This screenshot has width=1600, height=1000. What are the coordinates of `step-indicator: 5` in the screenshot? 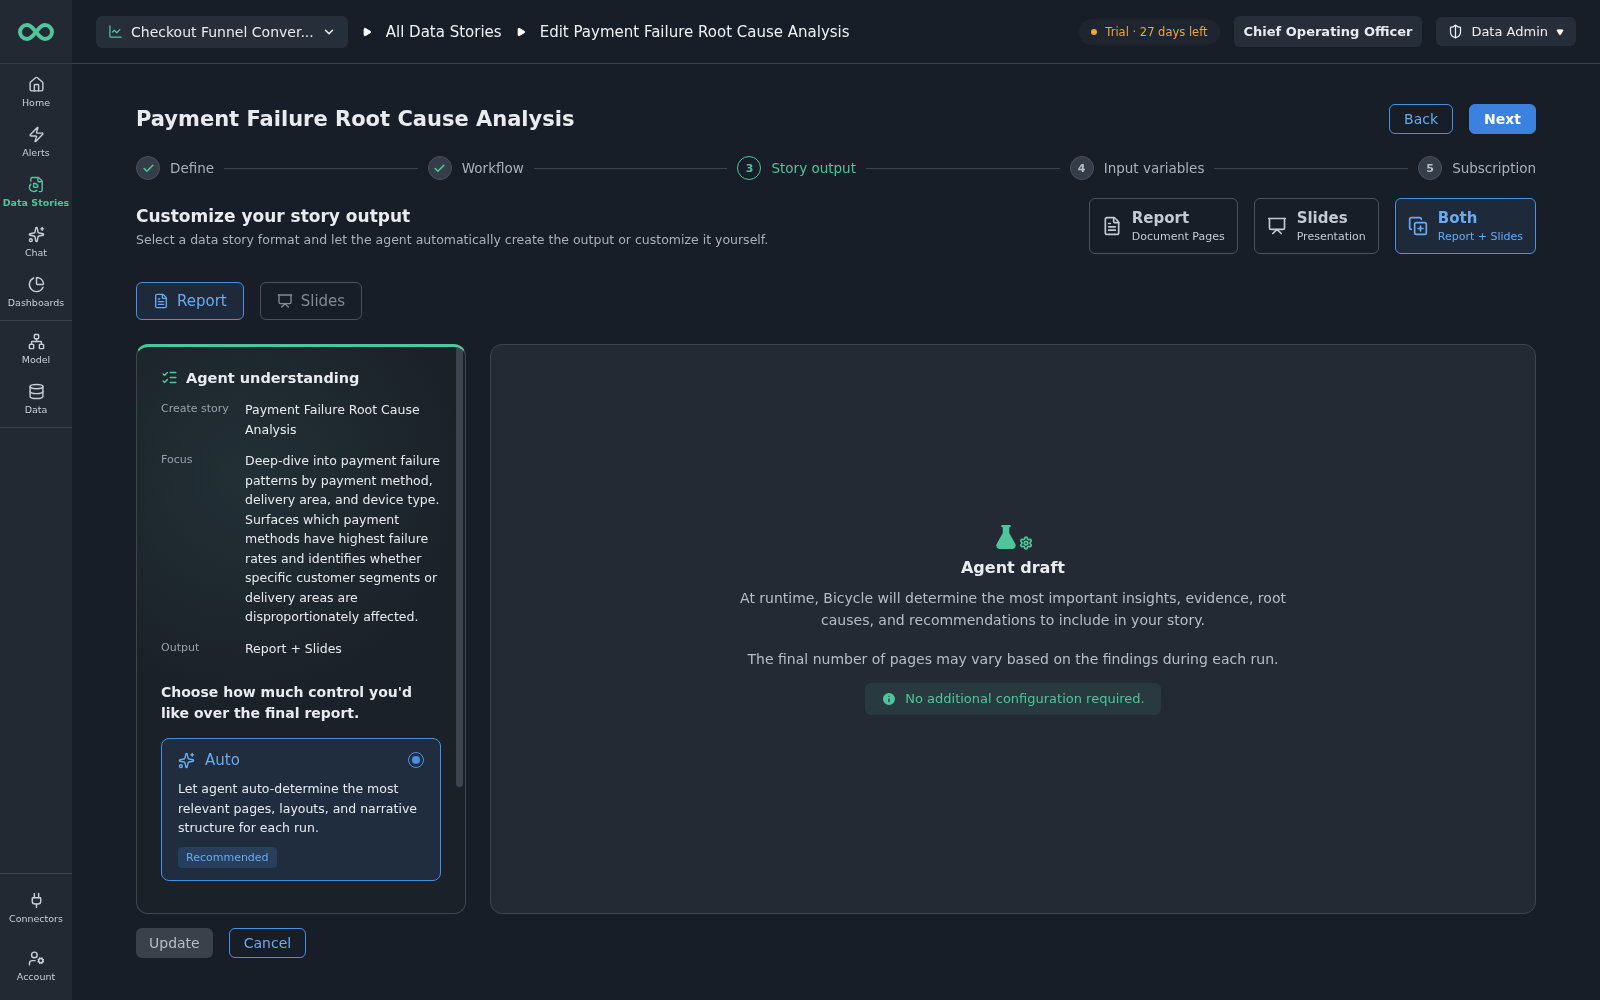 It's located at (1430, 168).